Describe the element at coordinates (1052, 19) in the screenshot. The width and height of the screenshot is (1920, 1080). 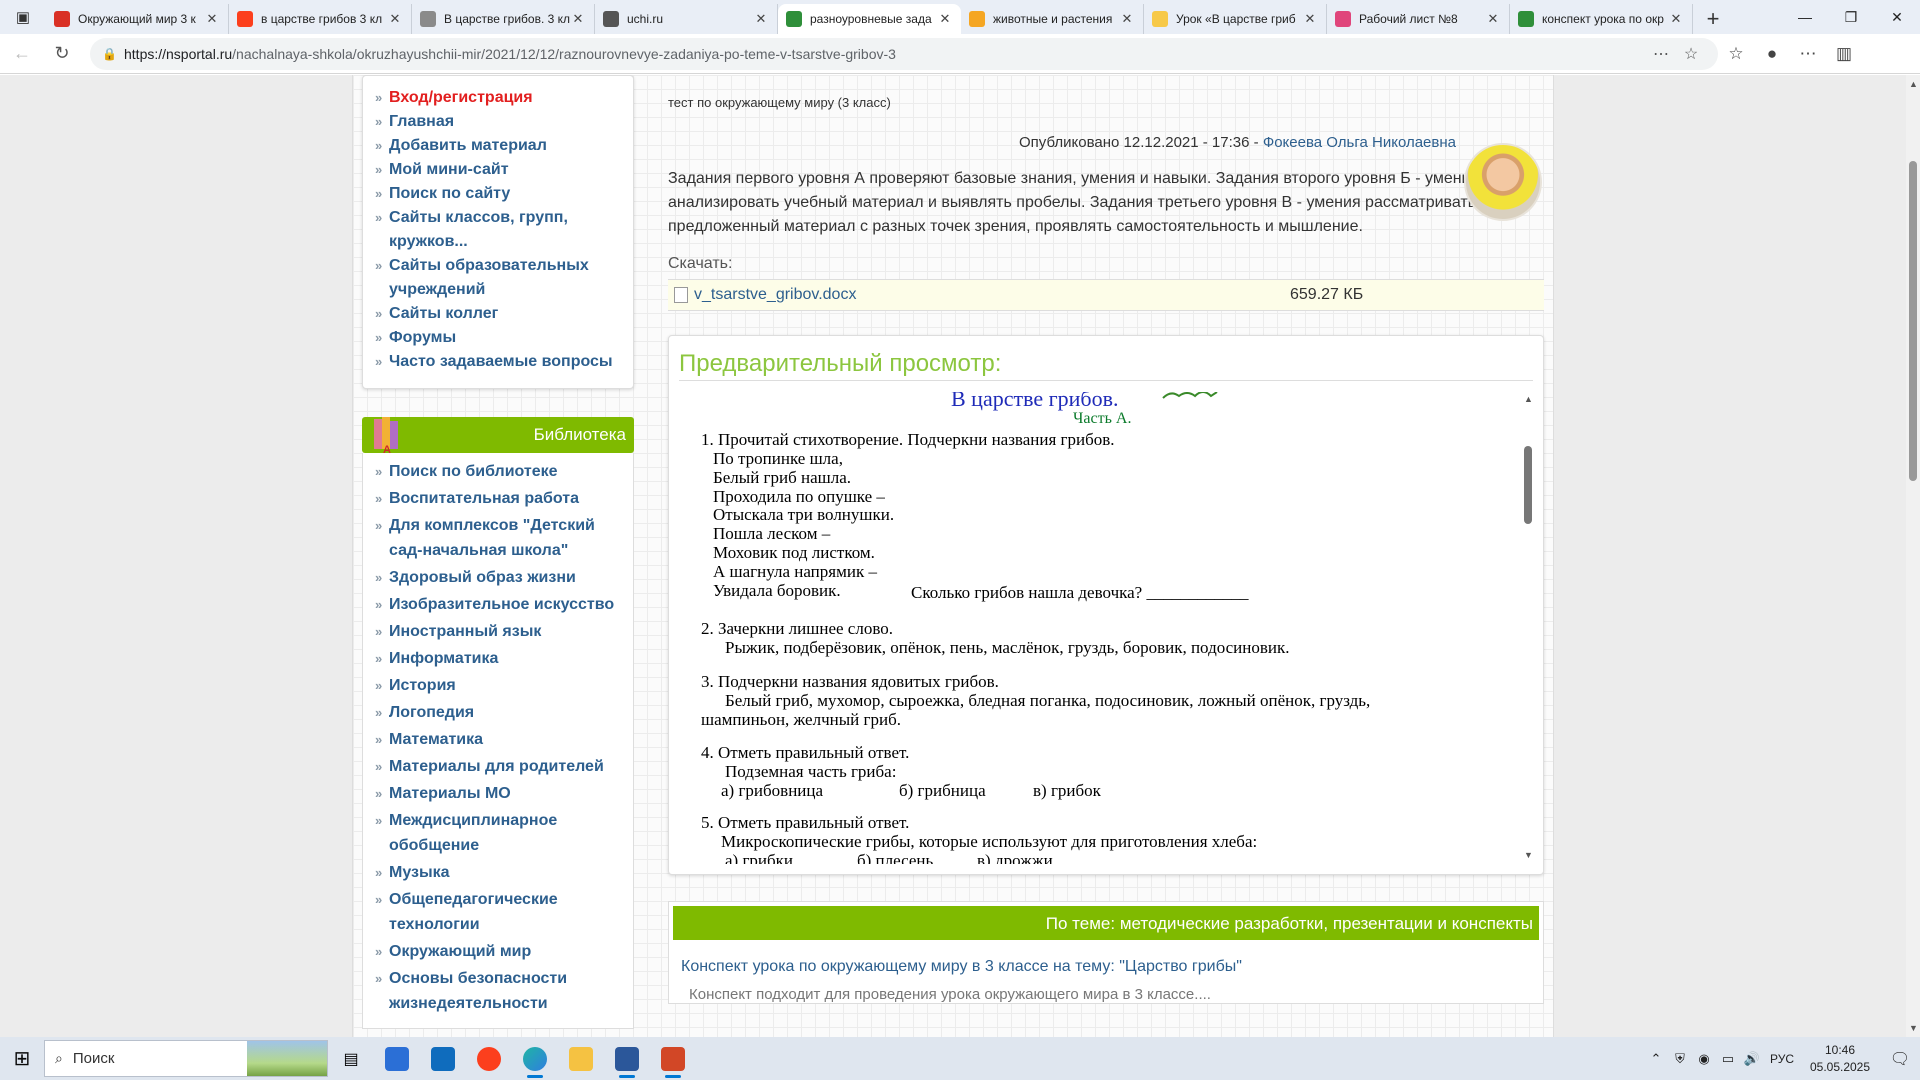
I see `browser-tab: животные и растения ✕` at that location.